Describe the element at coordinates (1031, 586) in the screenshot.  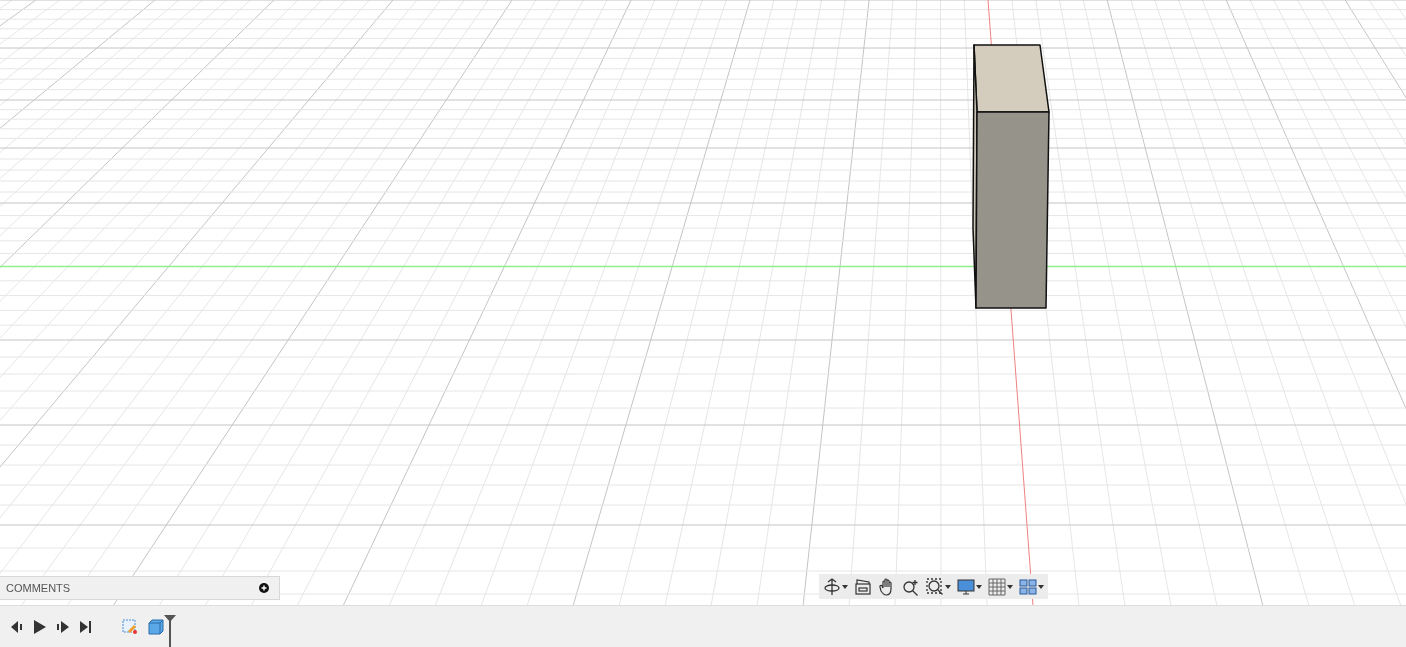
I see `viewports-button` at that location.